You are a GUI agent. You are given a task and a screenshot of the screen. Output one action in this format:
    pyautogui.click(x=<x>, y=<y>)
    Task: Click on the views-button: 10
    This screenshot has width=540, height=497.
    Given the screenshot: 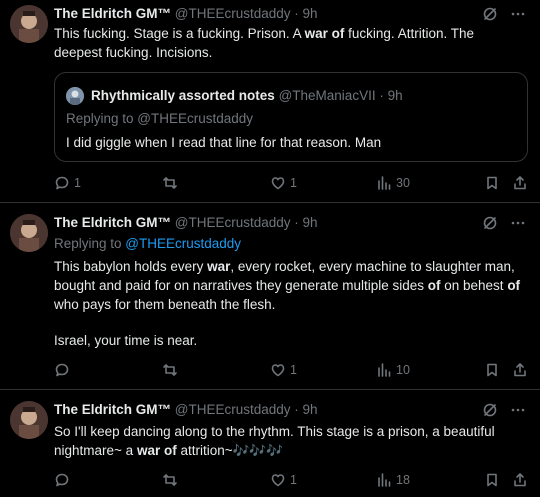 What is the action you would take?
    pyautogui.click(x=393, y=370)
    